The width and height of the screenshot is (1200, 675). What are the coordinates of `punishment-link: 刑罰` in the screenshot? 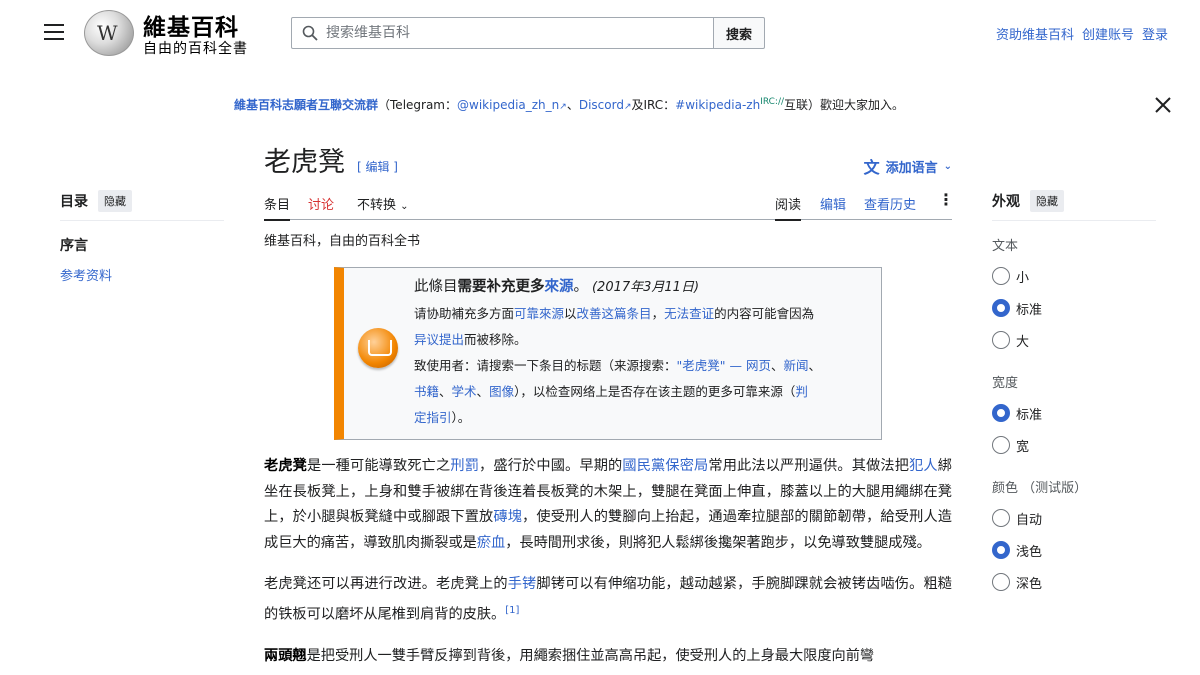 It's located at (464, 466).